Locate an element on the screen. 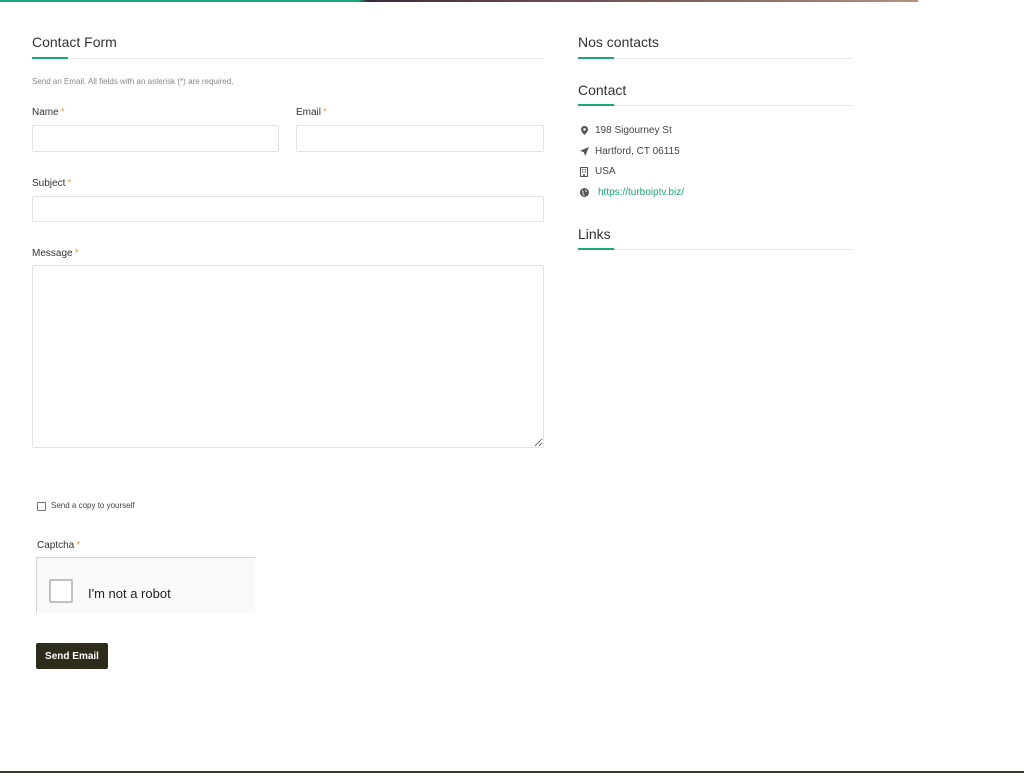 The image size is (1024, 784). recaptcha-text: I'm not a robot is located at coordinates (129, 593).